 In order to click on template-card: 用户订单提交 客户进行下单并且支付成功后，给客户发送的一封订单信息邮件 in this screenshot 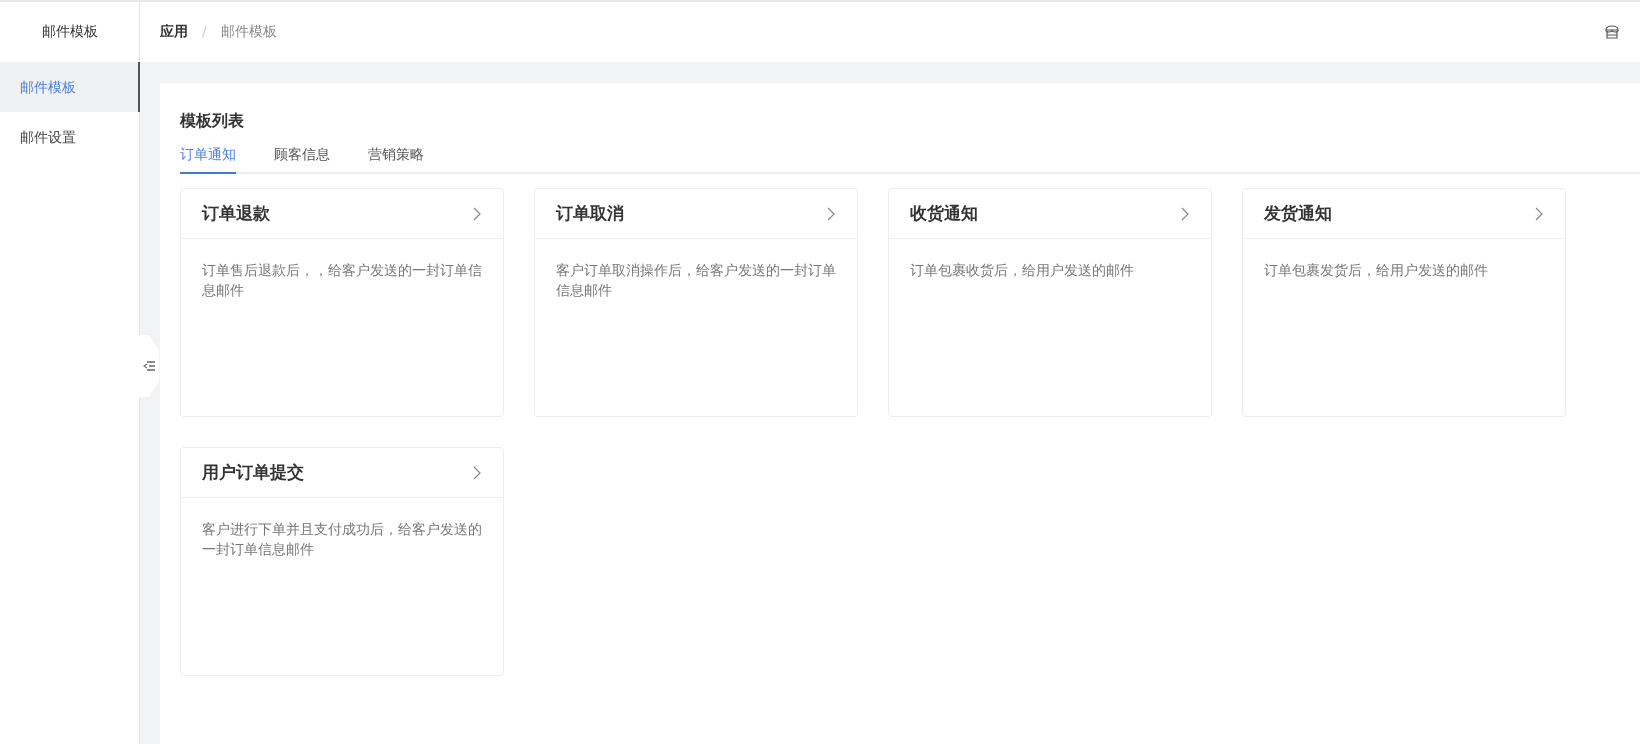, I will do `click(342, 561)`.